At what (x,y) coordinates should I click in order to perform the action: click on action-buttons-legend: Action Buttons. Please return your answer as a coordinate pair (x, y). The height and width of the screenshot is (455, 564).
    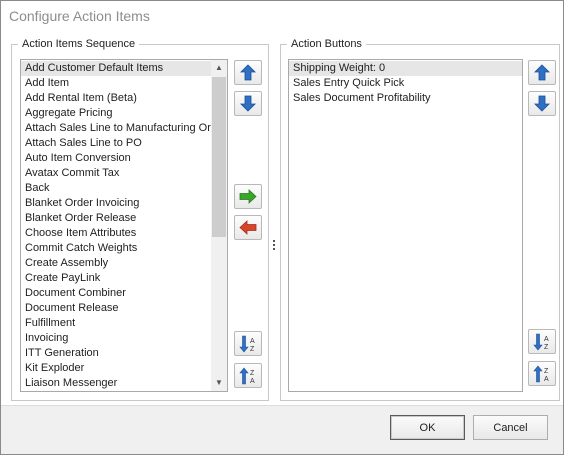
    Looking at the image, I should click on (326, 44).